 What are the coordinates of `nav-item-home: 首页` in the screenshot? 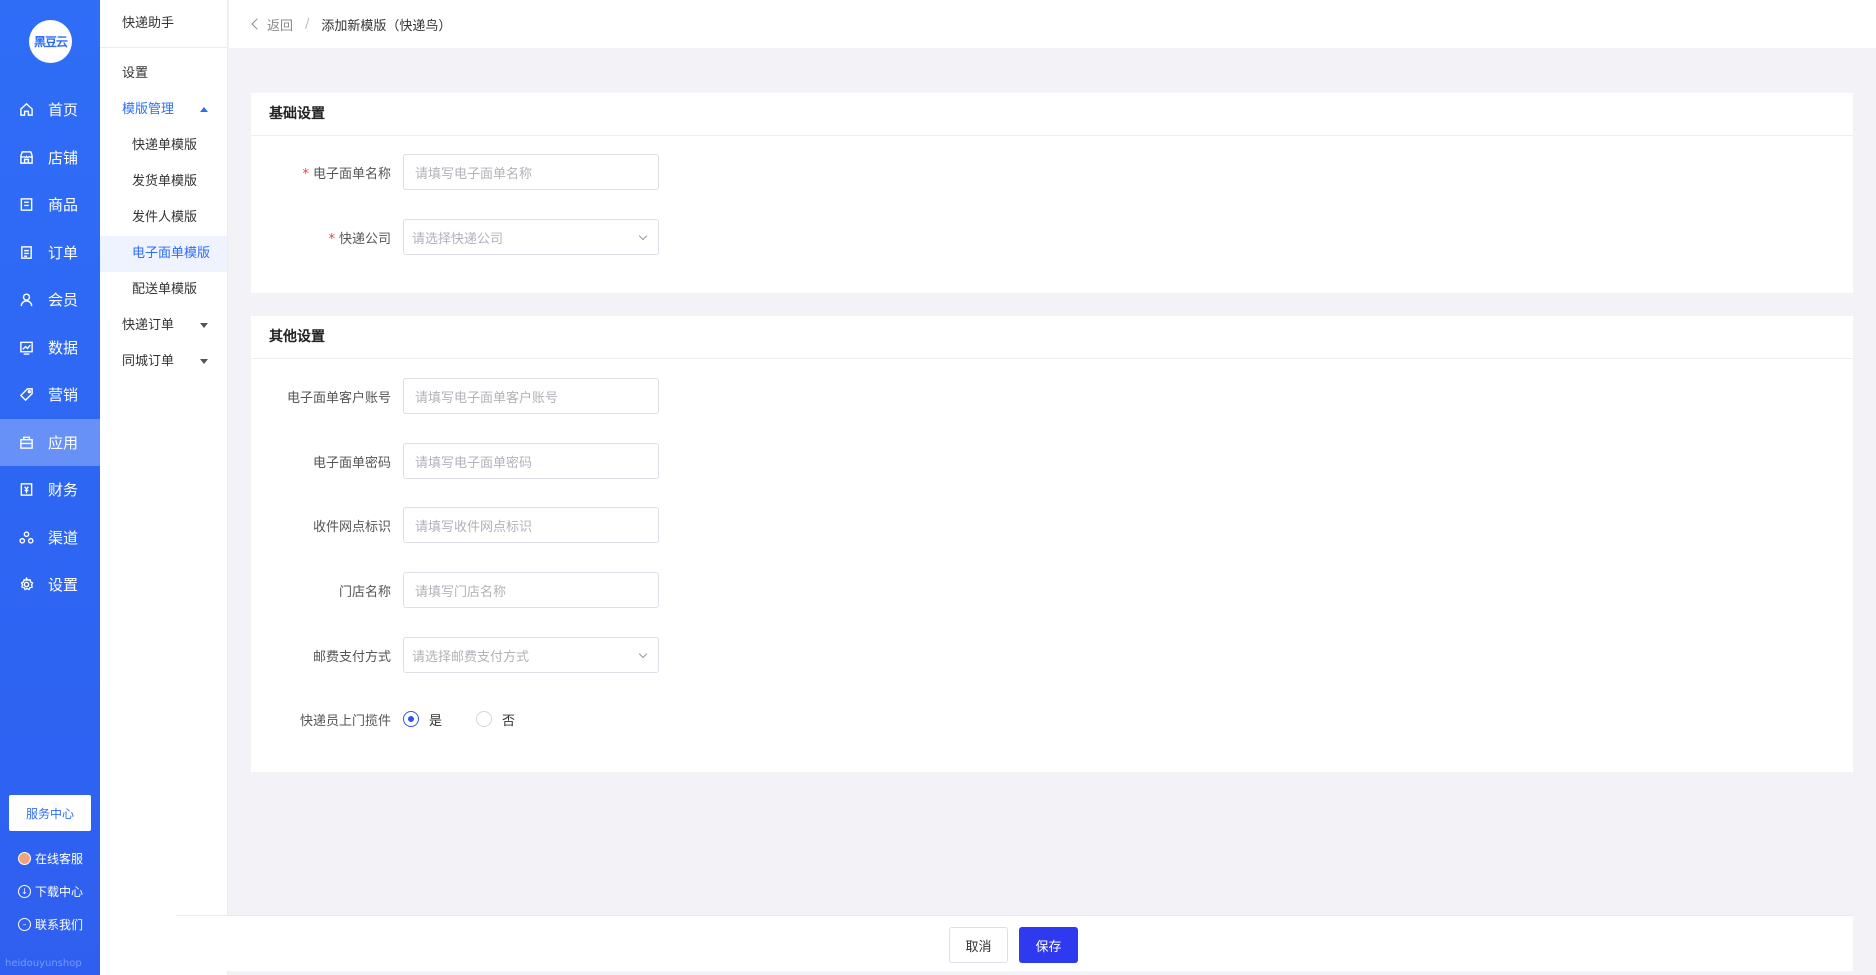 It's located at (50, 110).